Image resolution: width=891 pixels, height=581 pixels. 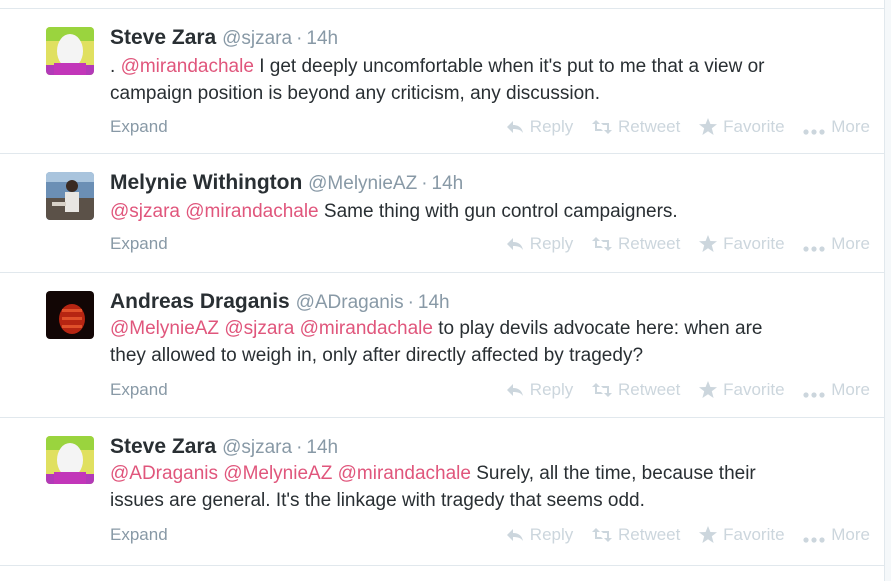 What do you see at coordinates (206, 182) in the screenshot?
I see `author-name: Melynie Withington` at bounding box center [206, 182].